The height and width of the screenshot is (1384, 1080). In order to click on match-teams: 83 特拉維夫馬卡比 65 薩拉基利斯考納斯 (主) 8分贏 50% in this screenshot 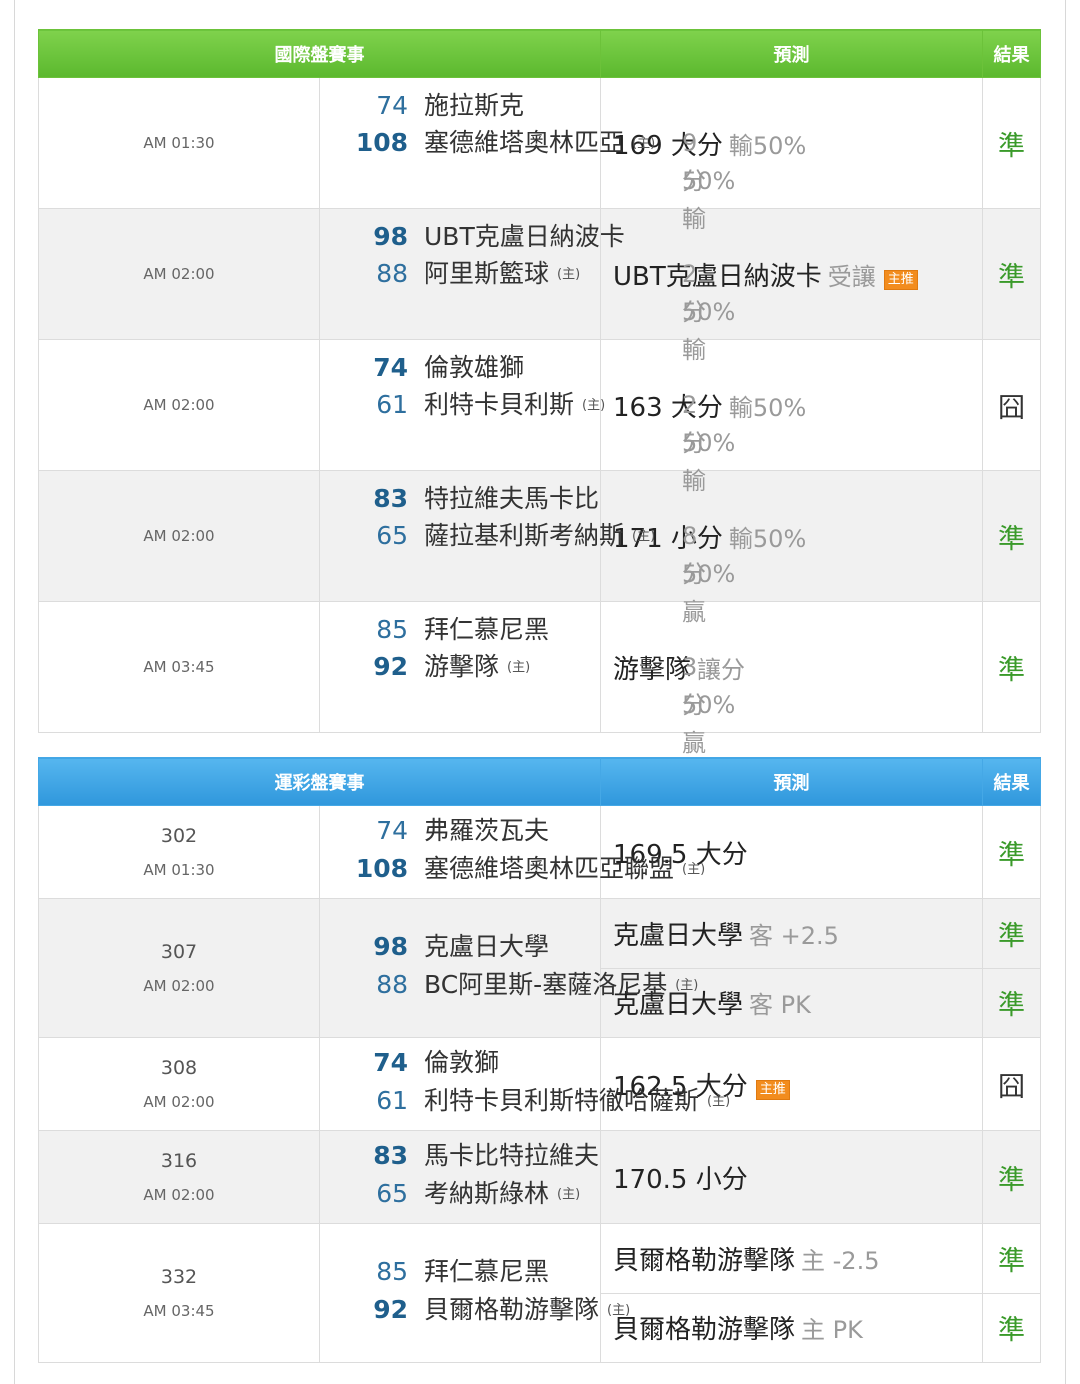, I will do `click(527, 548)`.